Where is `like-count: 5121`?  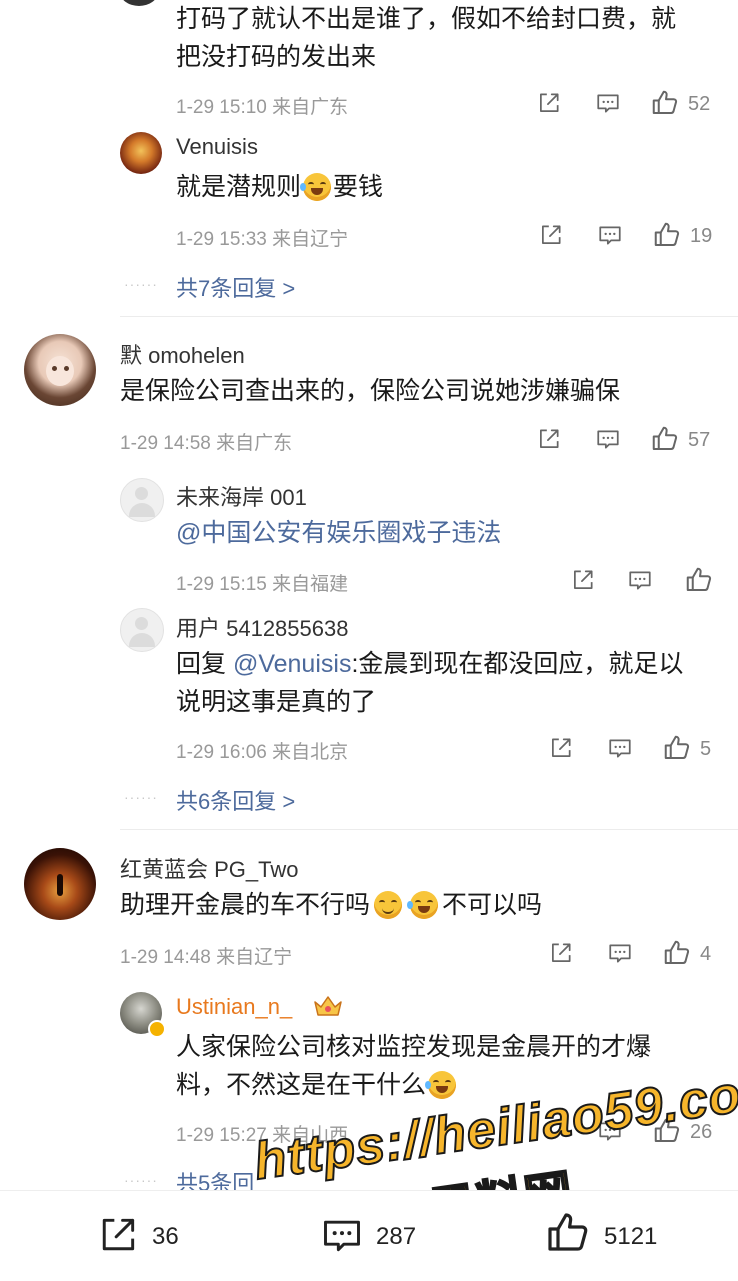 like-count: 5121 is located at coordinates (631, 1236).